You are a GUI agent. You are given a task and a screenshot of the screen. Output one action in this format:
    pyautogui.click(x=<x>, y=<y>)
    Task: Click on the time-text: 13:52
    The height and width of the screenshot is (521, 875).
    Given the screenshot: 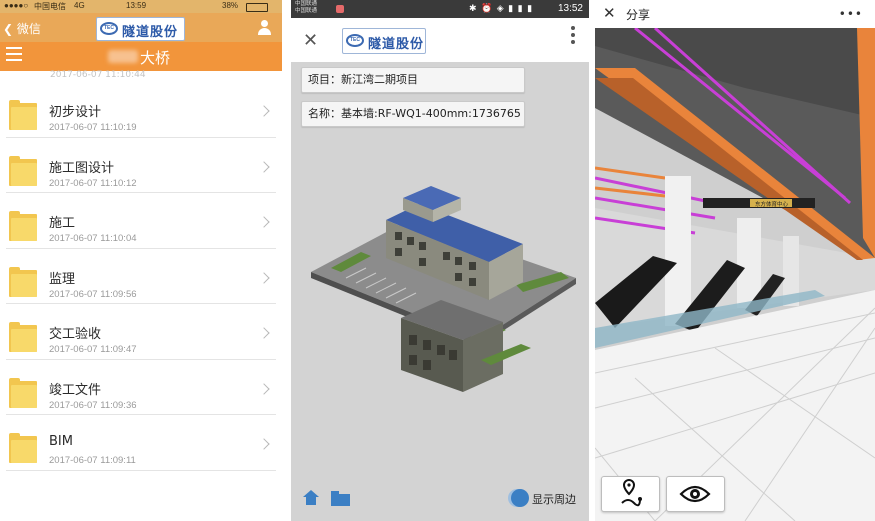 What is the action you would take?
    pyautogui.click(x=570, y=8)
    